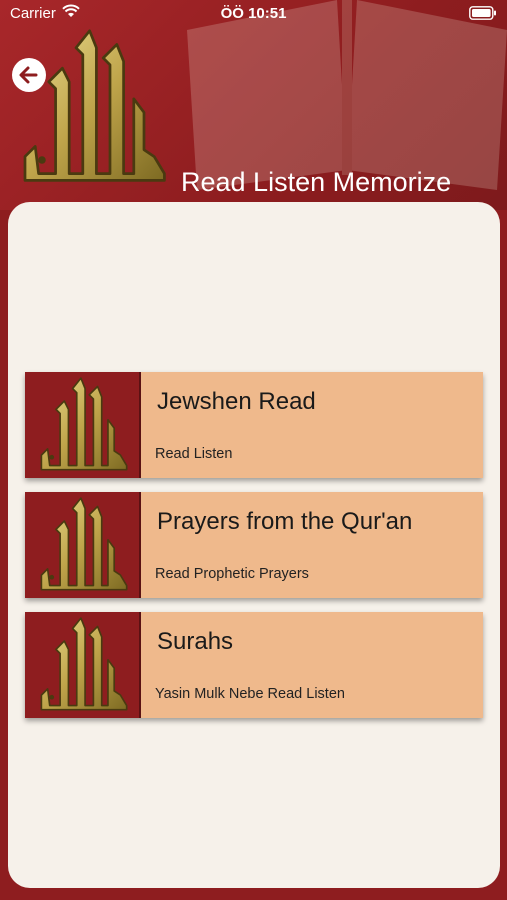 The width and height of the screenshot is (507, 900). I want to click on allah-calligraphy-logo, so click(93, 109).